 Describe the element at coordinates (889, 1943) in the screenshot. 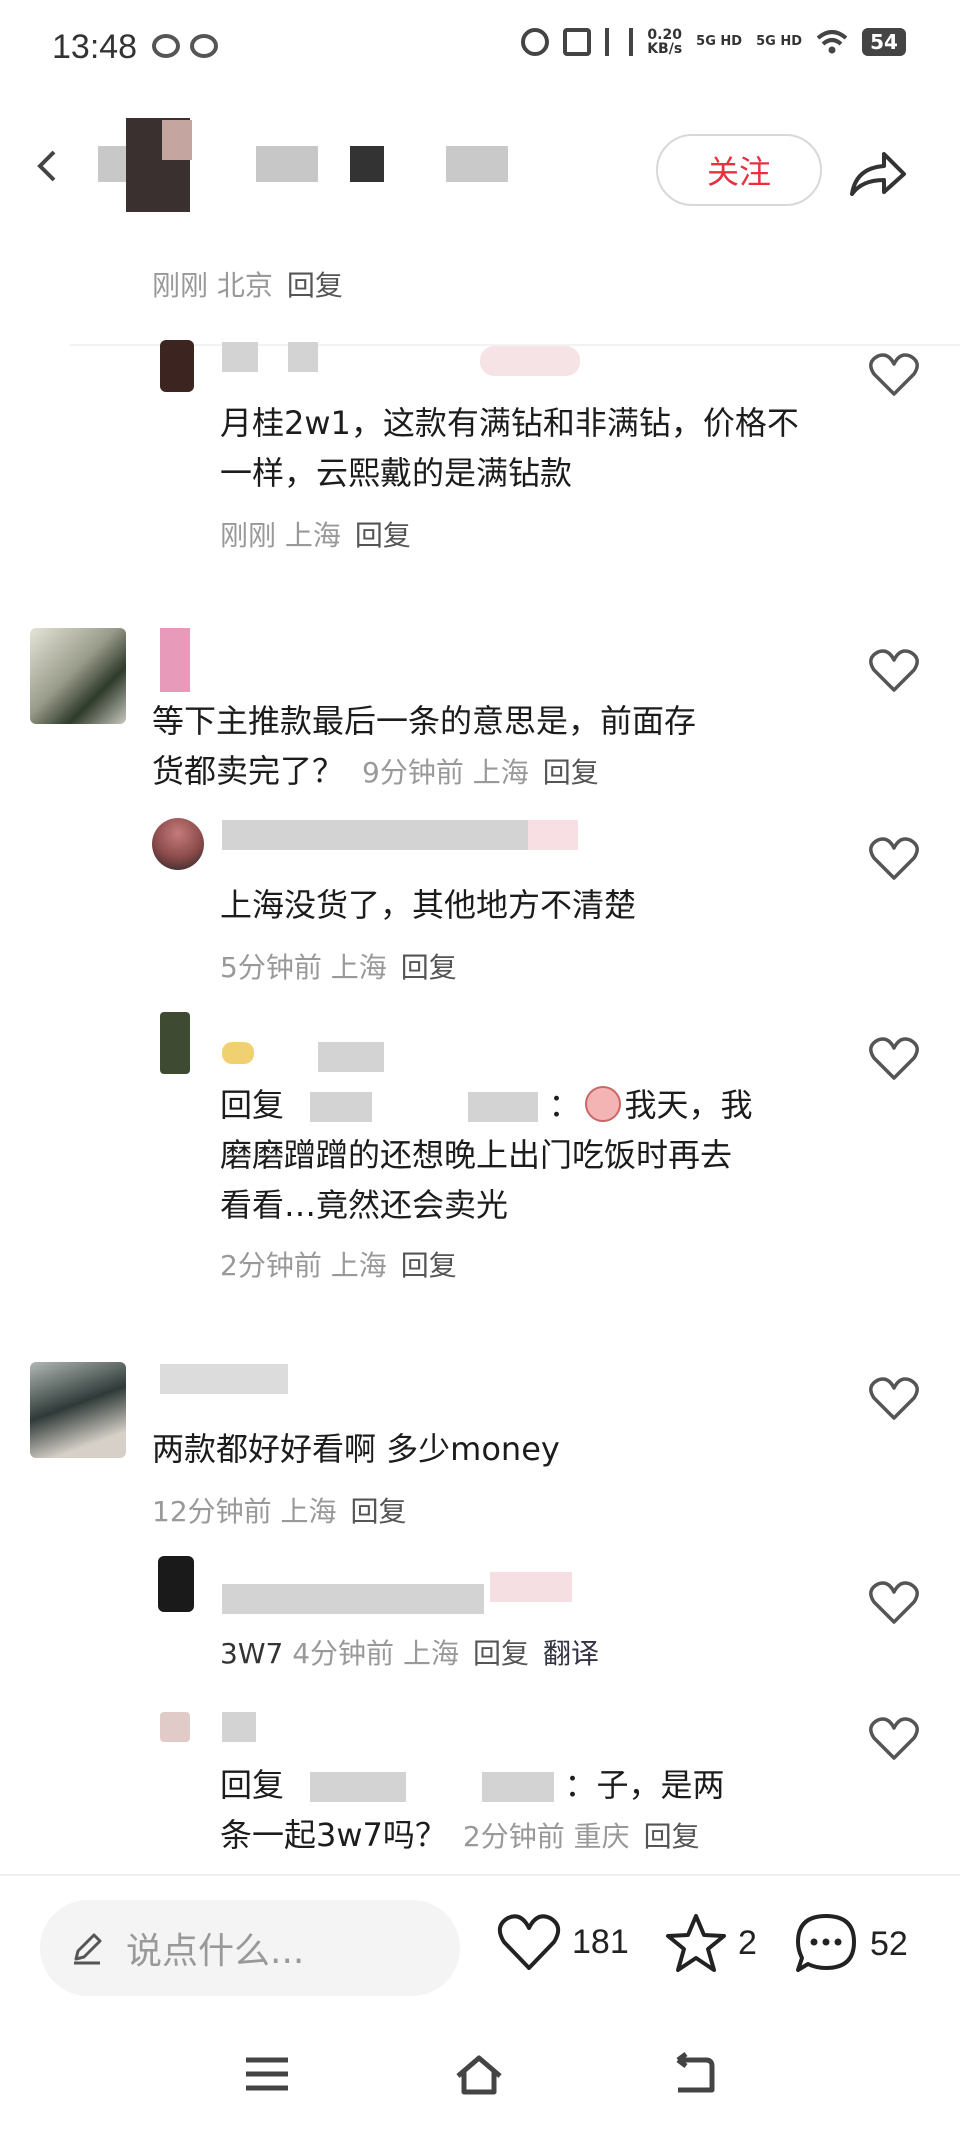

I see `comment-count: 52` at that location.